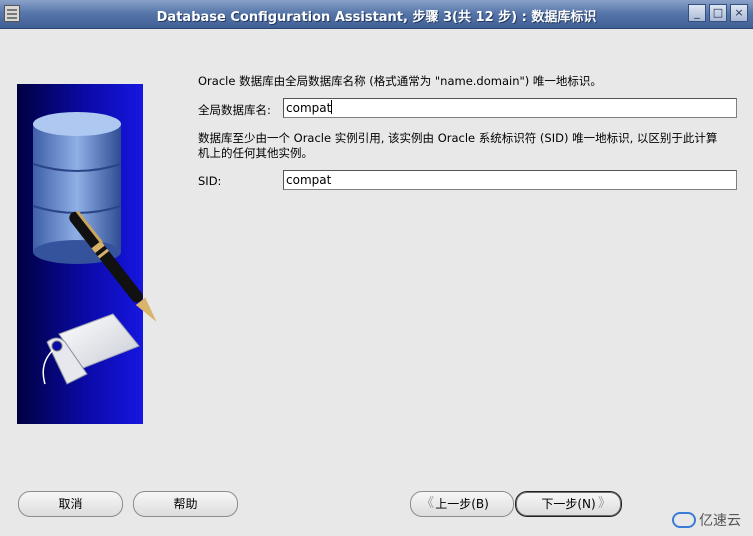 Image resolution: width=753 pixels, height=536 pixels. Describe the element at coordinates (718, 13) in the screenshot. I see `maximize-icon: □` at that location.